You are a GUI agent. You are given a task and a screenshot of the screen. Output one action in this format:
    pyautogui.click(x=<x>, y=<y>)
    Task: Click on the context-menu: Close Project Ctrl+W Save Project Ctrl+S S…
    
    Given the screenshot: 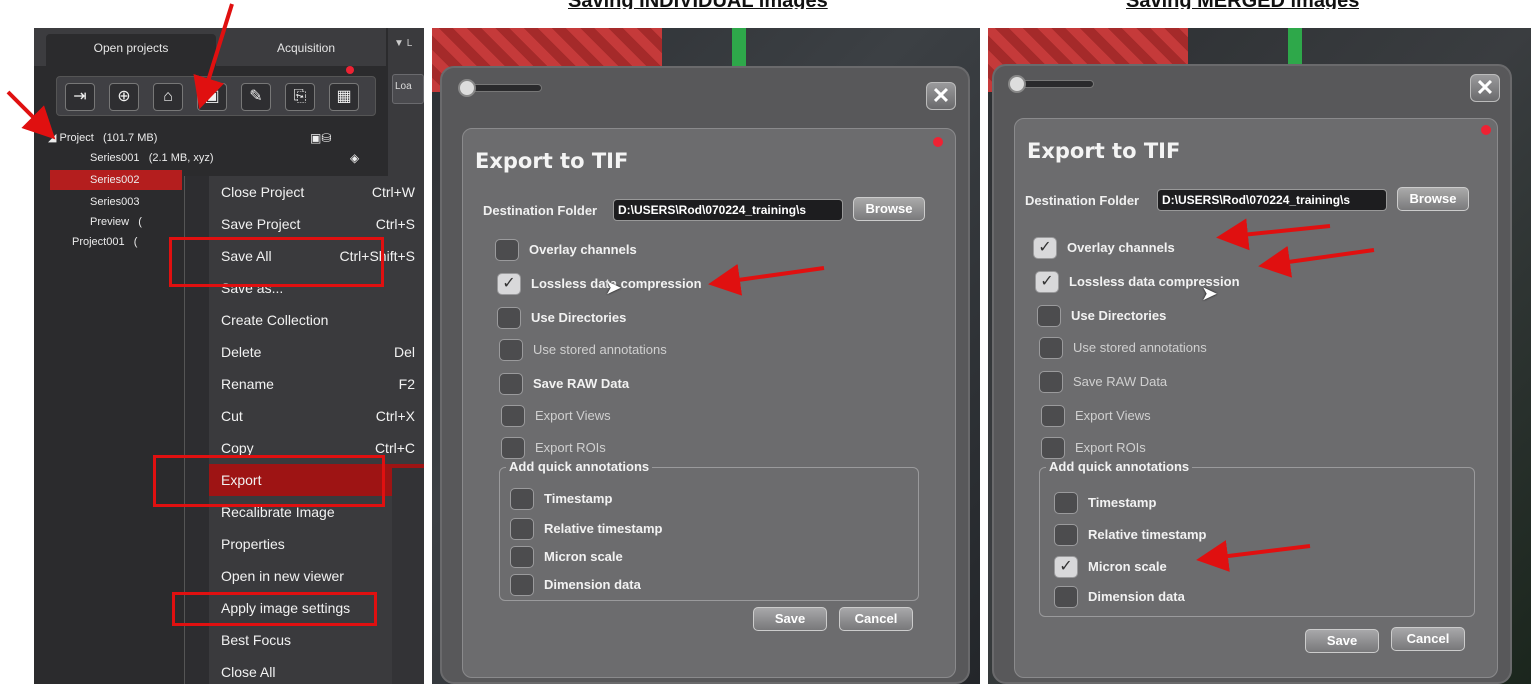 What is the action you would take?
    pyautogui.click(x=304, y=430)
    